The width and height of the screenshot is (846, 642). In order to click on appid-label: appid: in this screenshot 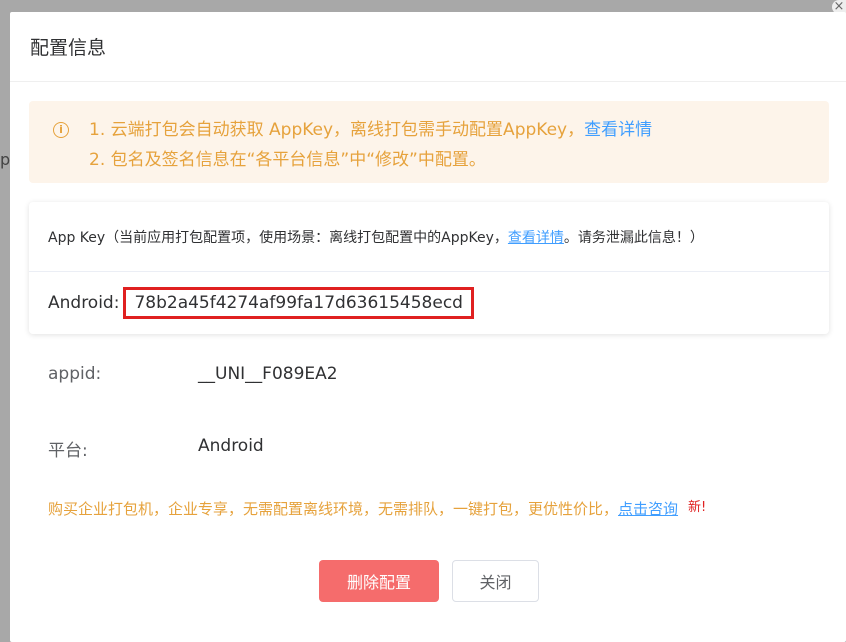, I will do `click(75, 374)`.